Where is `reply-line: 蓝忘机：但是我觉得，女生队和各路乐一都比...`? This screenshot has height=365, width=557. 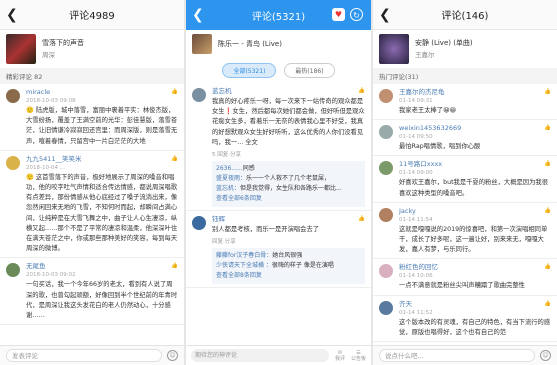 reply-line: 蓝忘机：但是我觉得，女生队和各路乐一都比... is located at coordinates (288, 189).